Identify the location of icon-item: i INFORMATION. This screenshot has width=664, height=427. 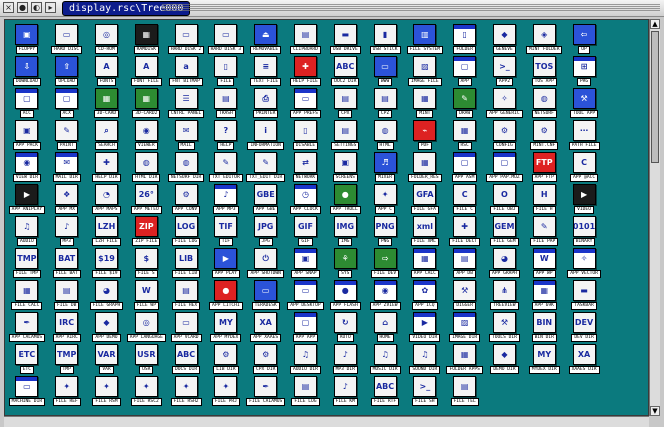
(266, 136).